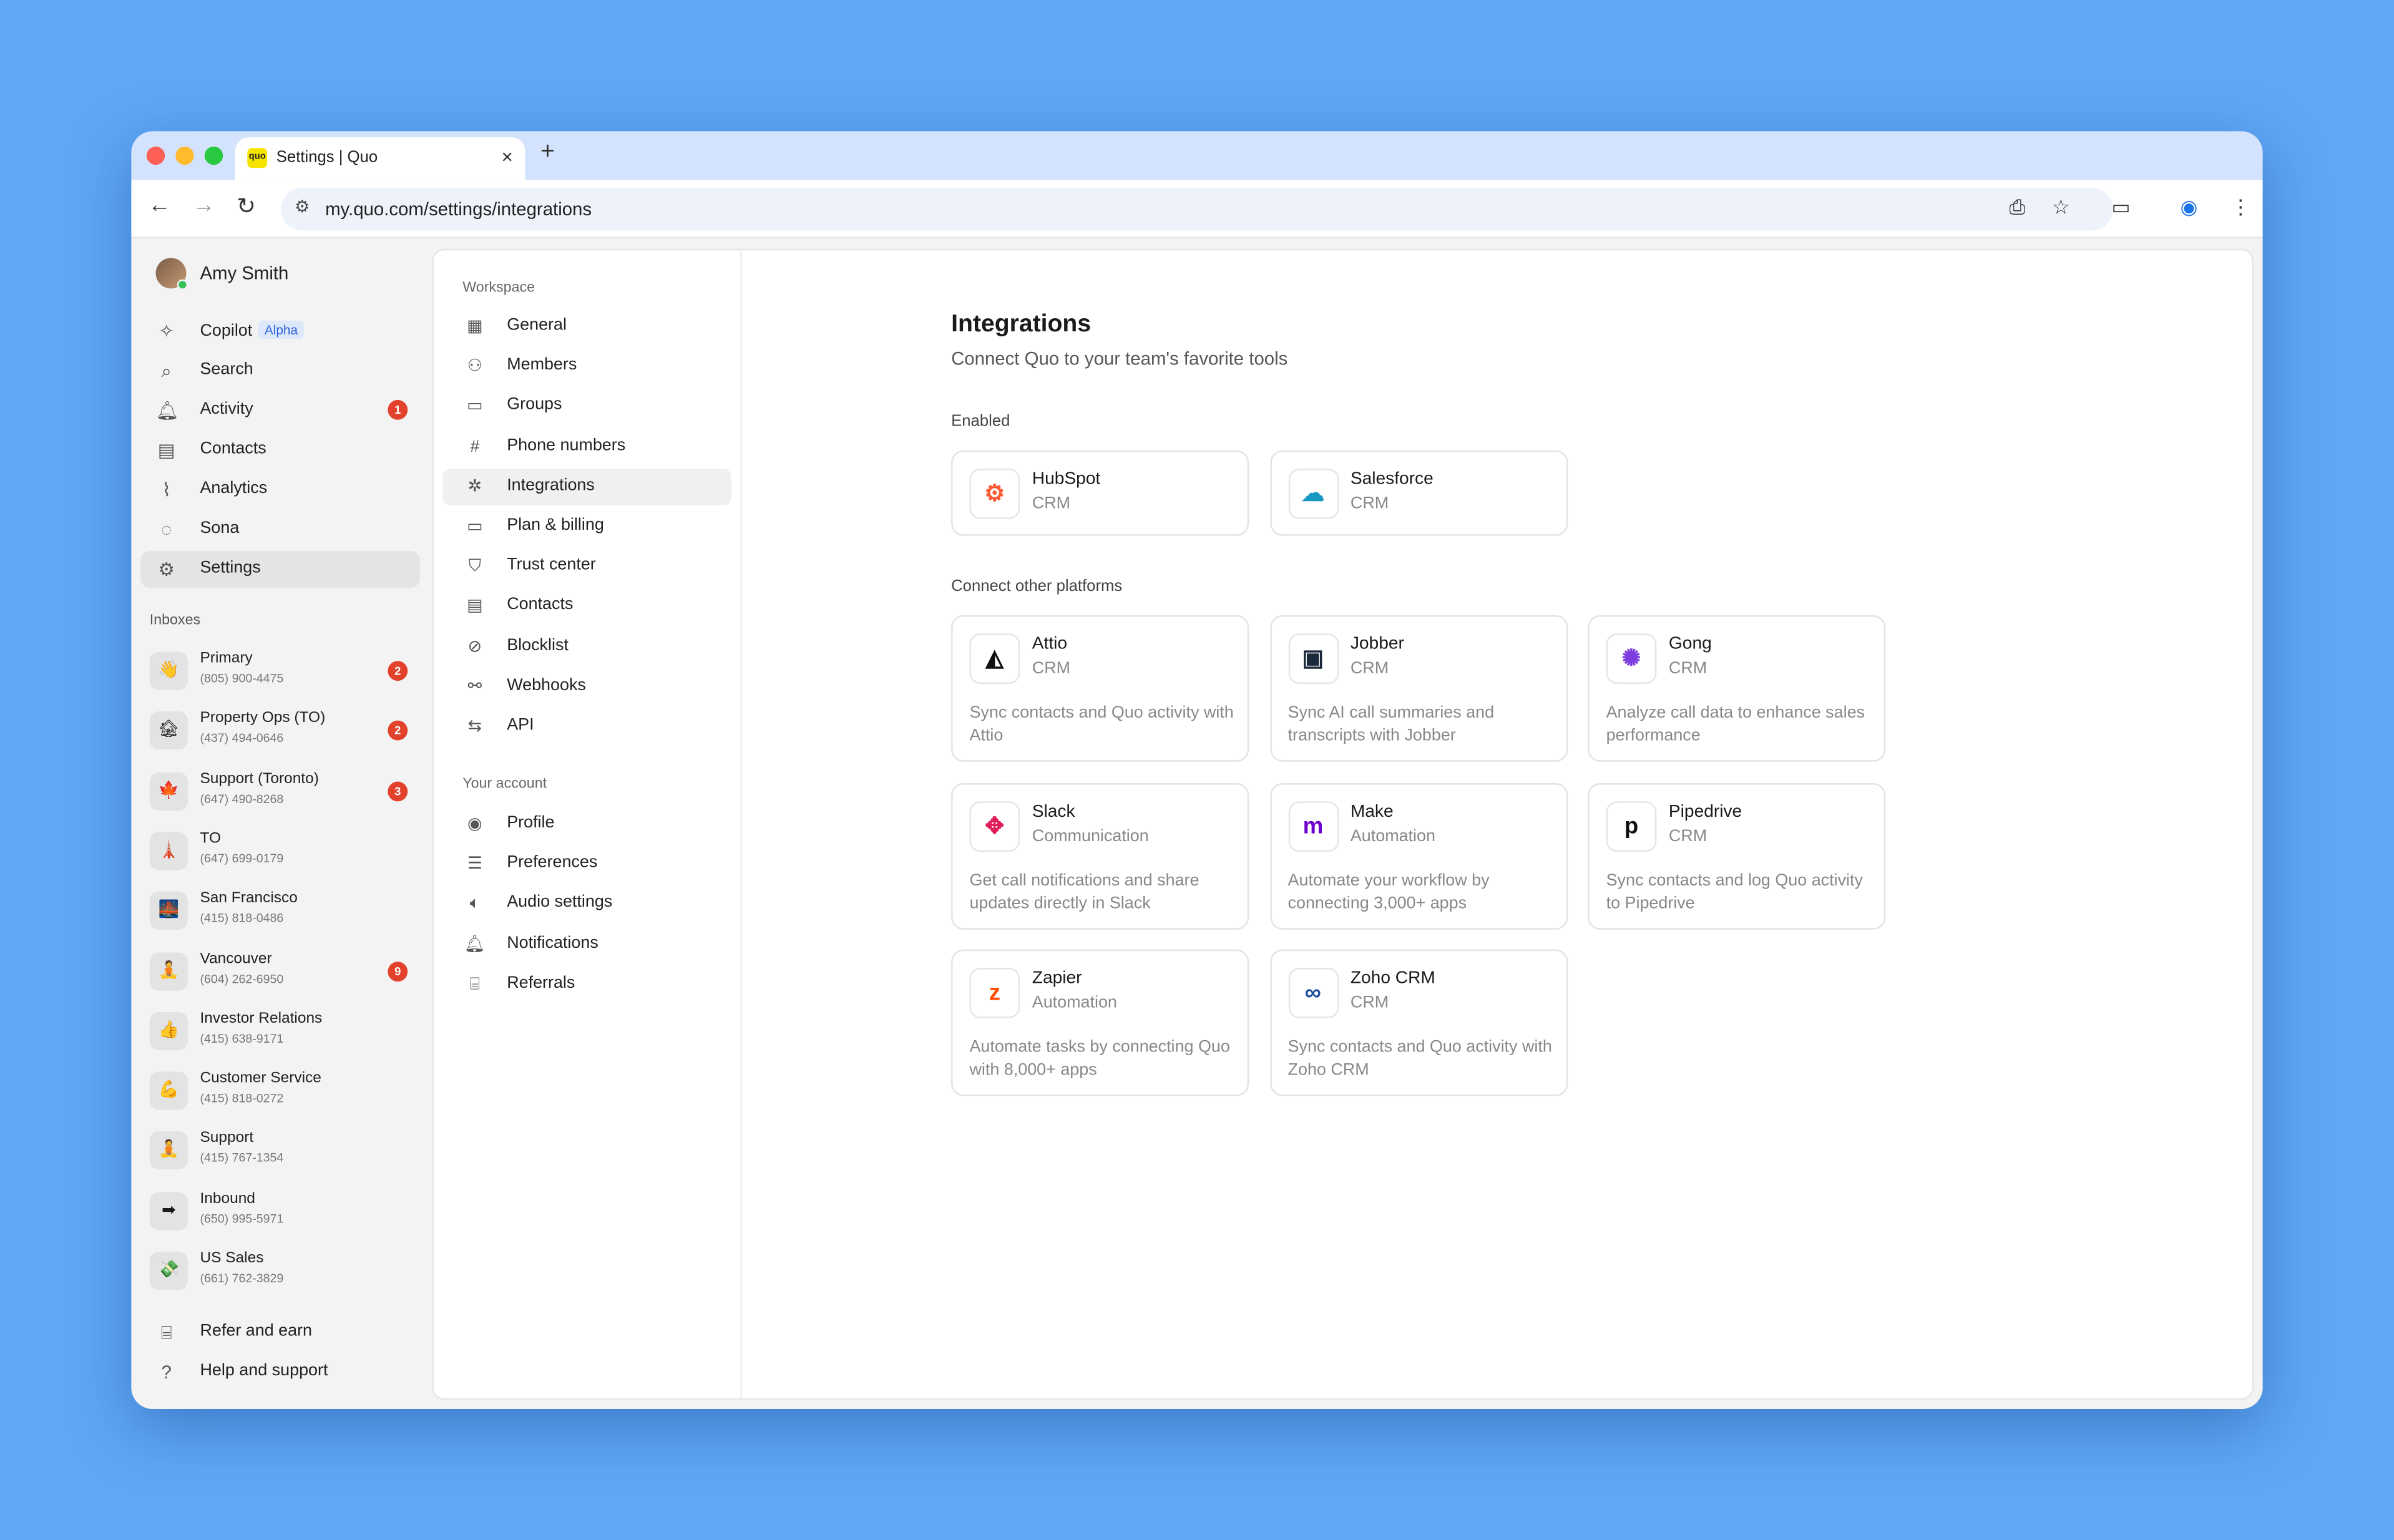 This screenshot has width=2394, height=1540. Describe the element at coordinates (260, 1079) in the screenshot. I see `inbox-name: Customer Service` at that location.